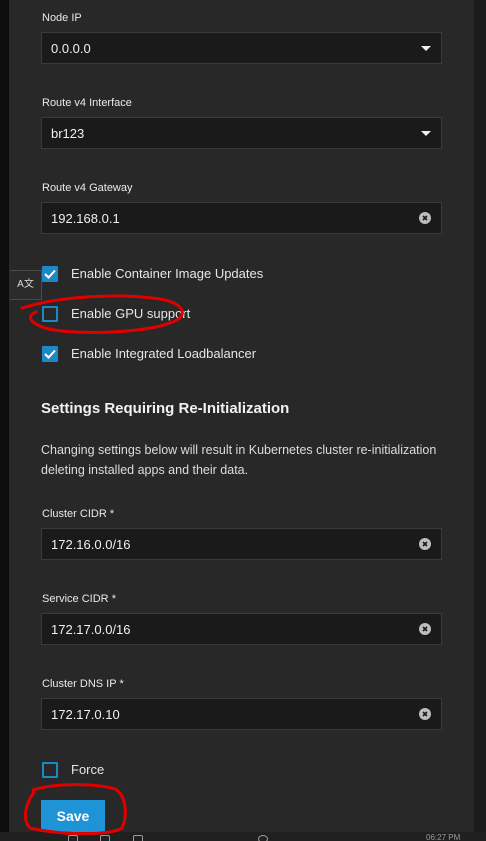  I want to click on node-ip-label: Node IP, so click(62, 18).